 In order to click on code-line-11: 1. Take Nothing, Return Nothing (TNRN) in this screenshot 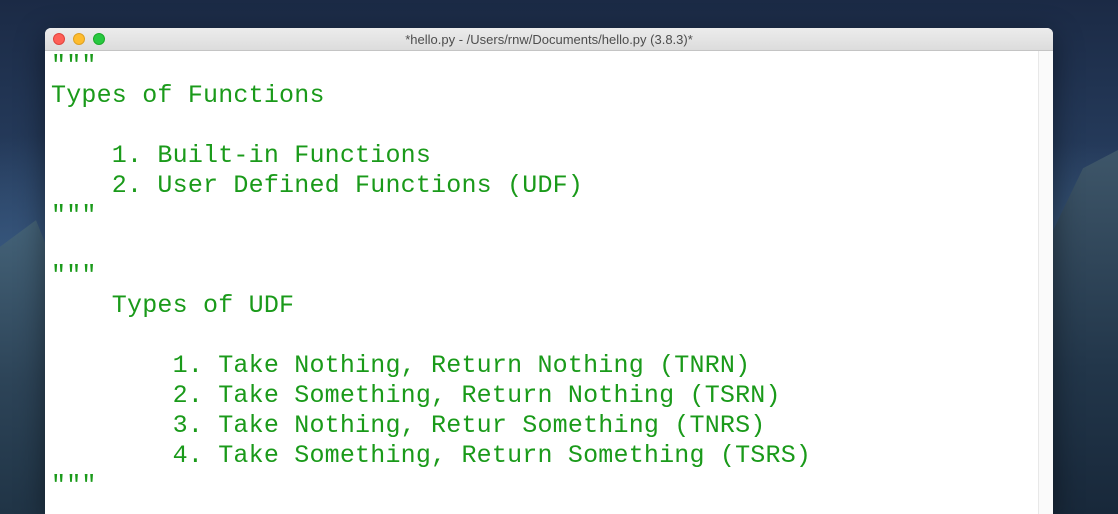, I will do `click(431, 366)`.